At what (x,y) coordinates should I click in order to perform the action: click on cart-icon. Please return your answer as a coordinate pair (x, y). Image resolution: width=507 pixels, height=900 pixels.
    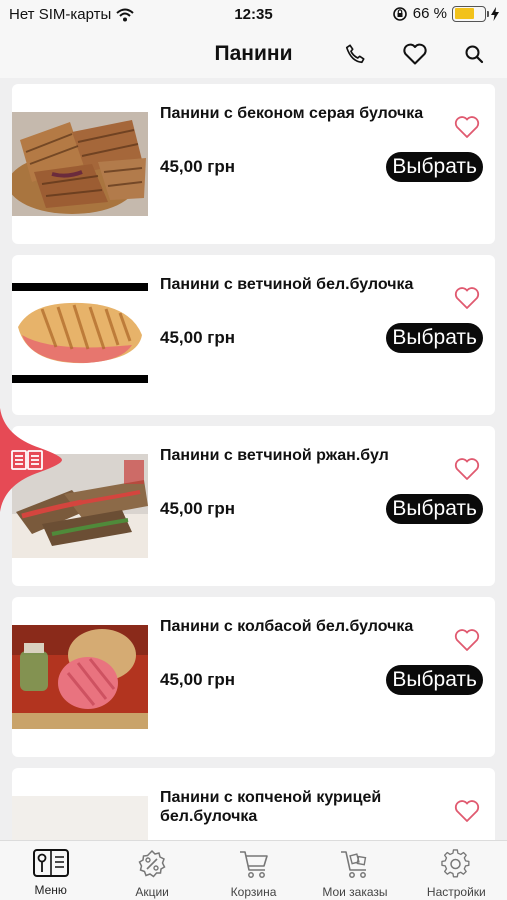
    Looking at the image, I should click on (253, 864).